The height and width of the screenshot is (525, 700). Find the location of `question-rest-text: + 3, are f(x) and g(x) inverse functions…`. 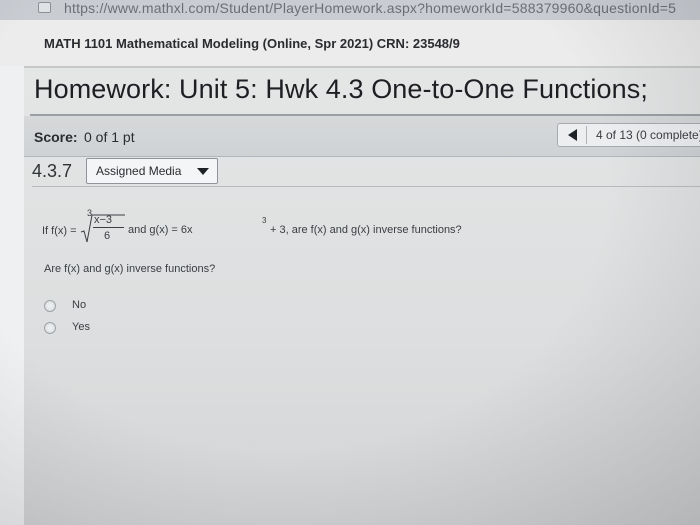

question-rest-text: + 3, are f(x) and g(x) inverse functions… is located at coordinates (366, 230).